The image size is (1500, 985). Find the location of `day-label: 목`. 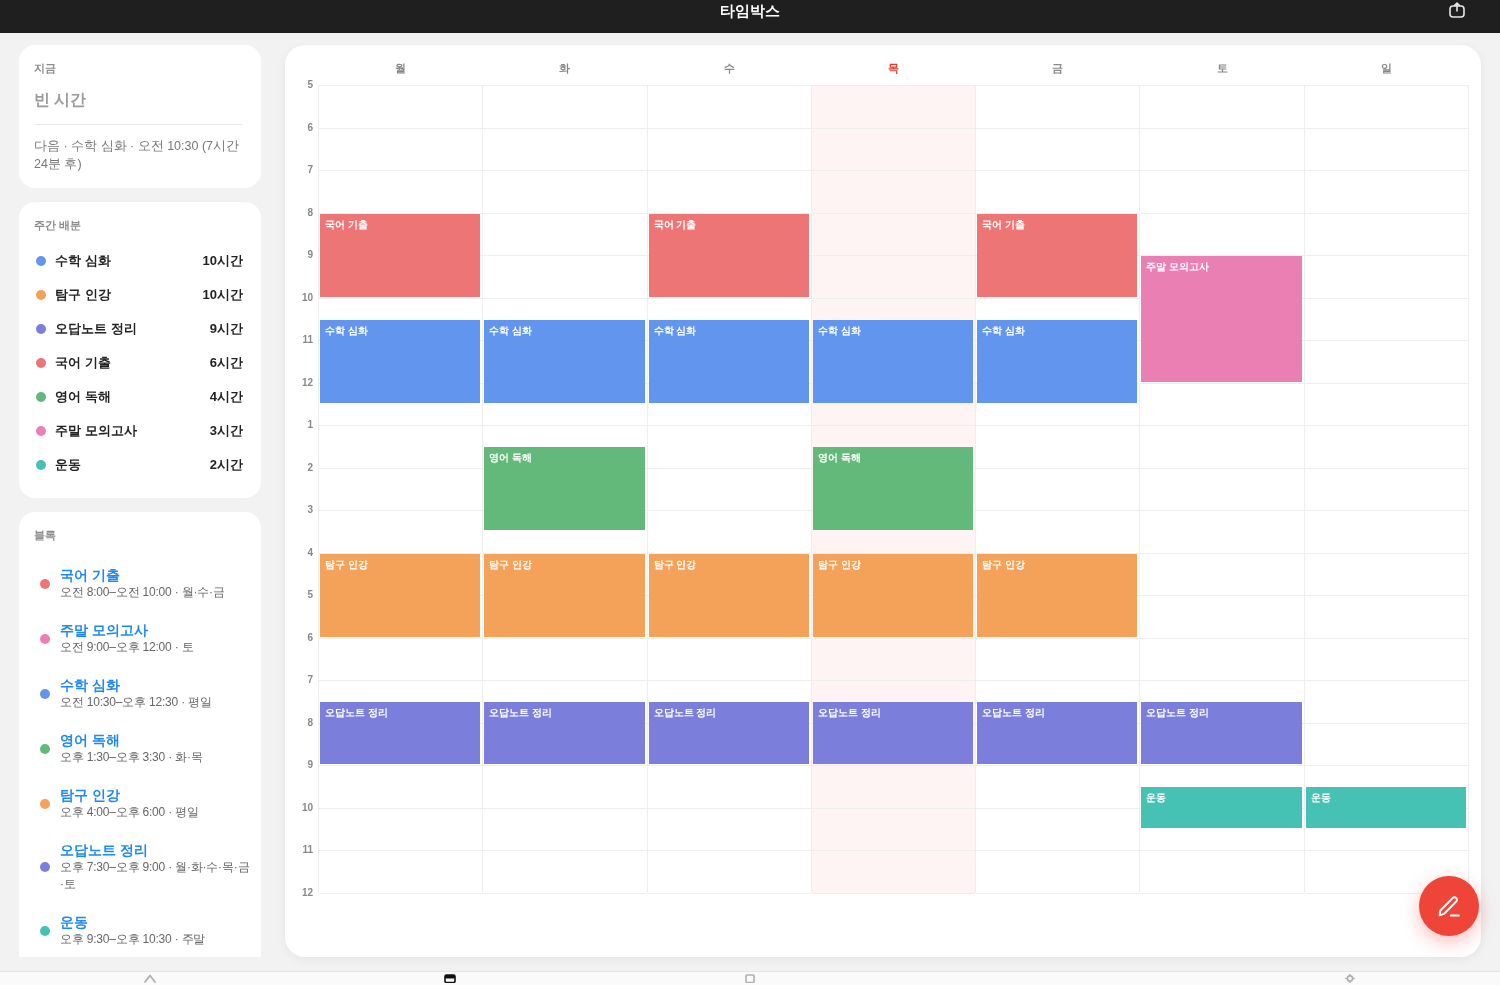

day-label: 목 is located at coordinates (893, 68).